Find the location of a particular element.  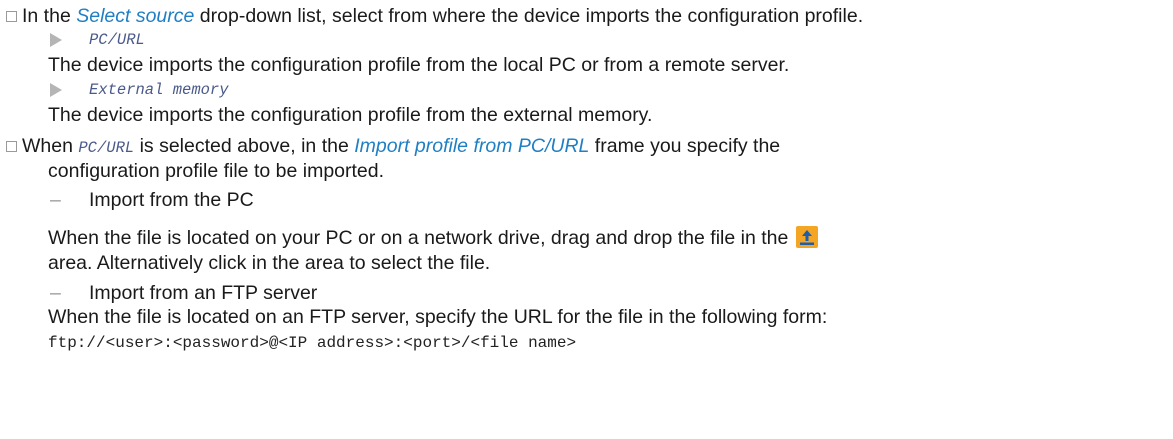

import-profile-ref: Import profile from PC/URL is located at coordinates (472, 146).